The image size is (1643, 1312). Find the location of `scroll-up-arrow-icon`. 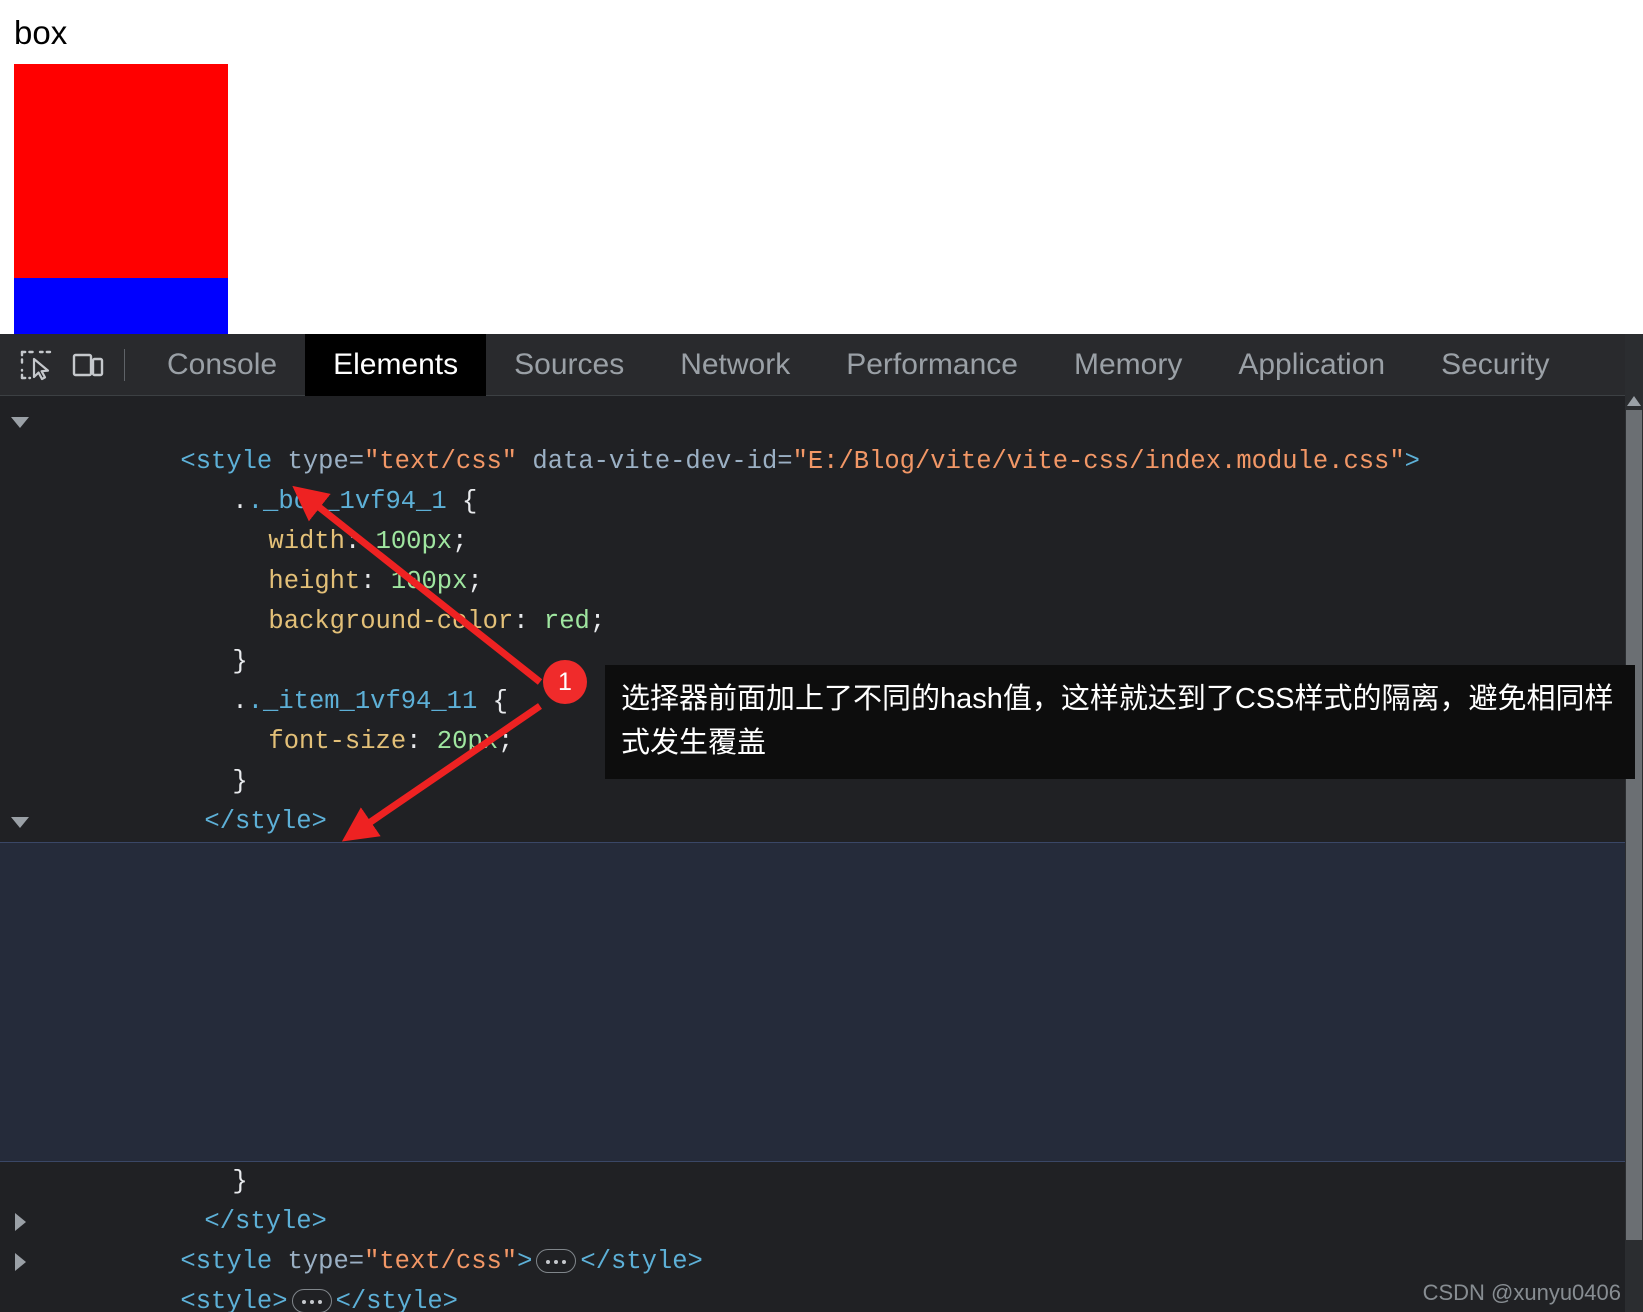

scroll-up-arrow-icon is located at coordinates (1634, 401).